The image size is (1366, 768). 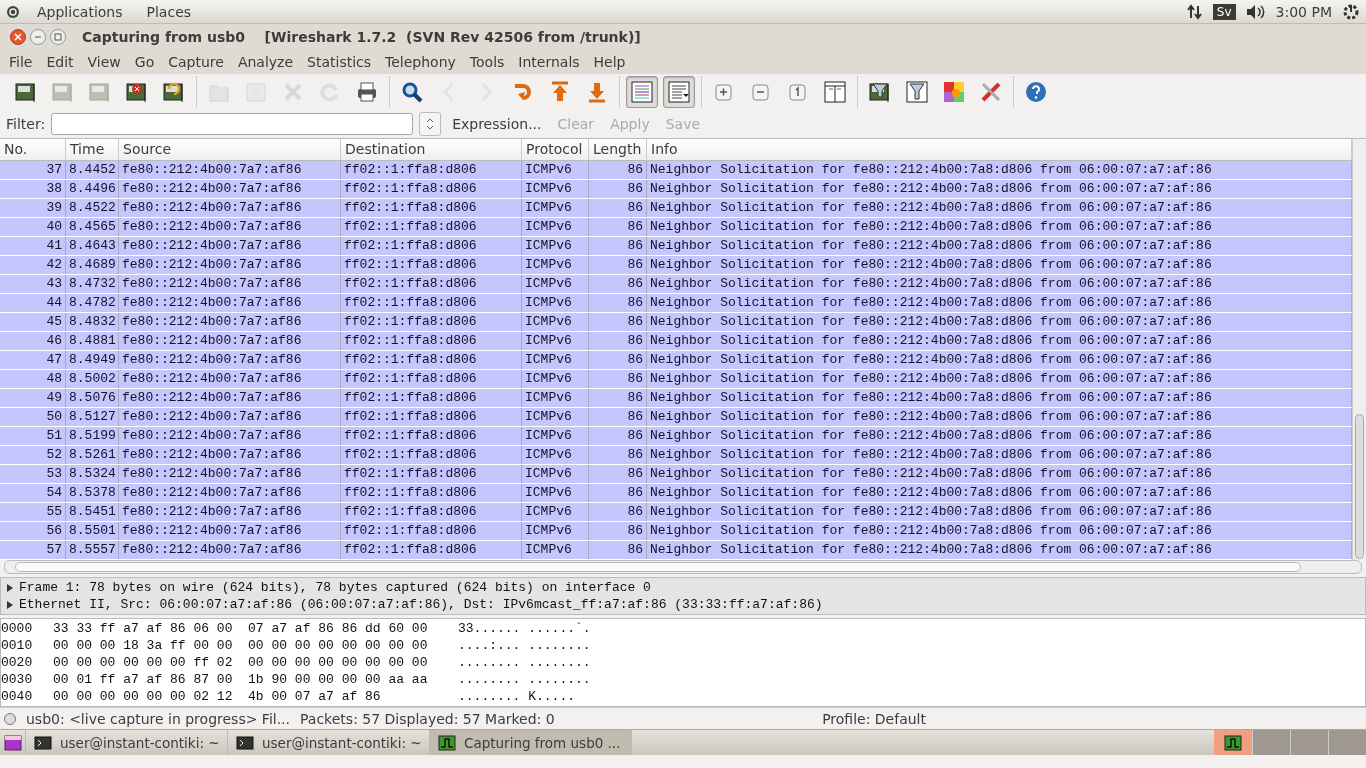 I want to click on column-header: Time, so click(x=92, y=149).